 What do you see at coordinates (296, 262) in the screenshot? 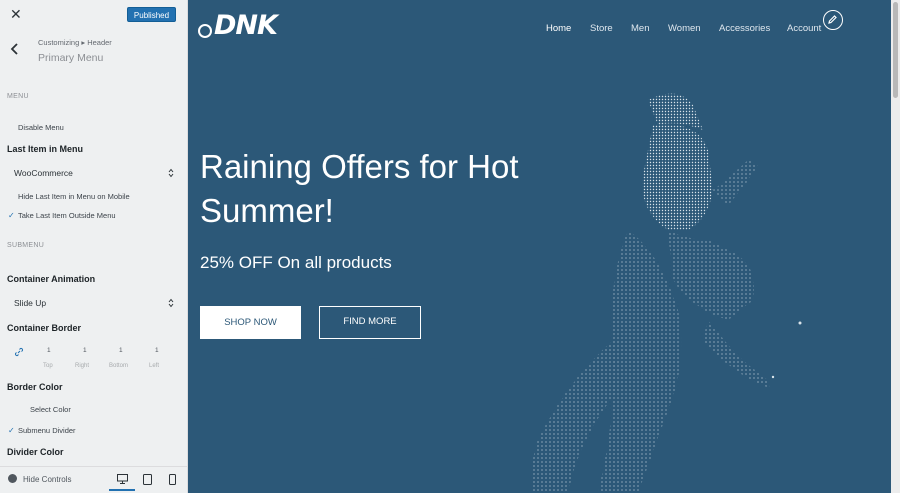
I see `hero-subtitle: 25% OFF On all products` at bounding box center [296, 262].